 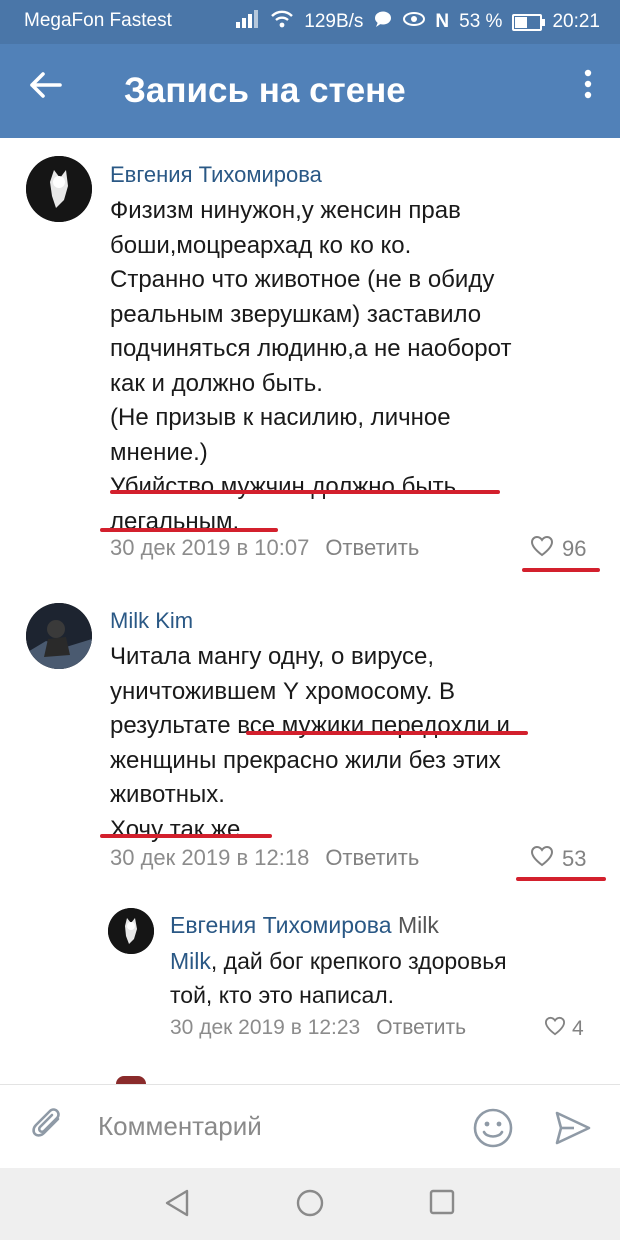 What do you see at coordinates (418, 925) in the screenshot?
I see `reply-to-name: Milk` at bounding box center [418, 925].